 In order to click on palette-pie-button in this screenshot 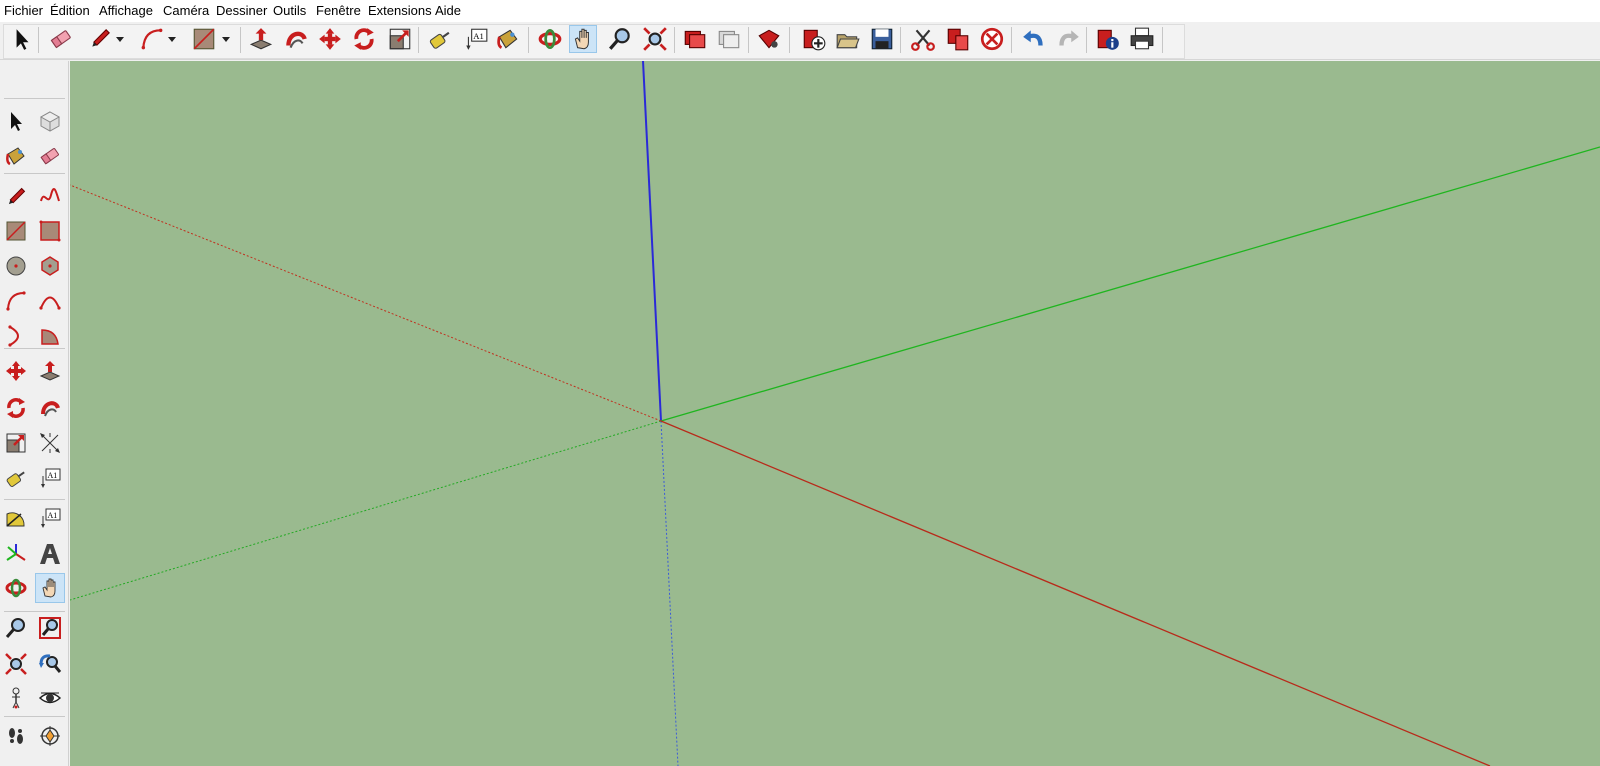, I will do `click(50, 336)`.